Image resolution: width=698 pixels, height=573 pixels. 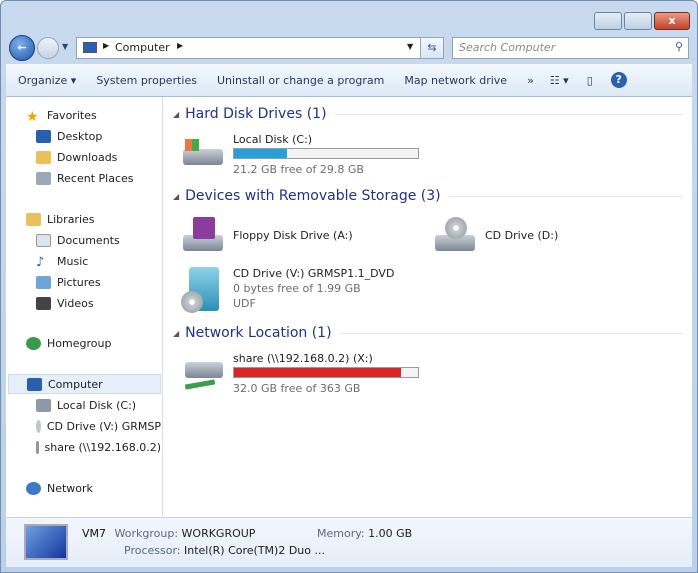 I want to click on downloads-icon, so click(x=43, y=157).